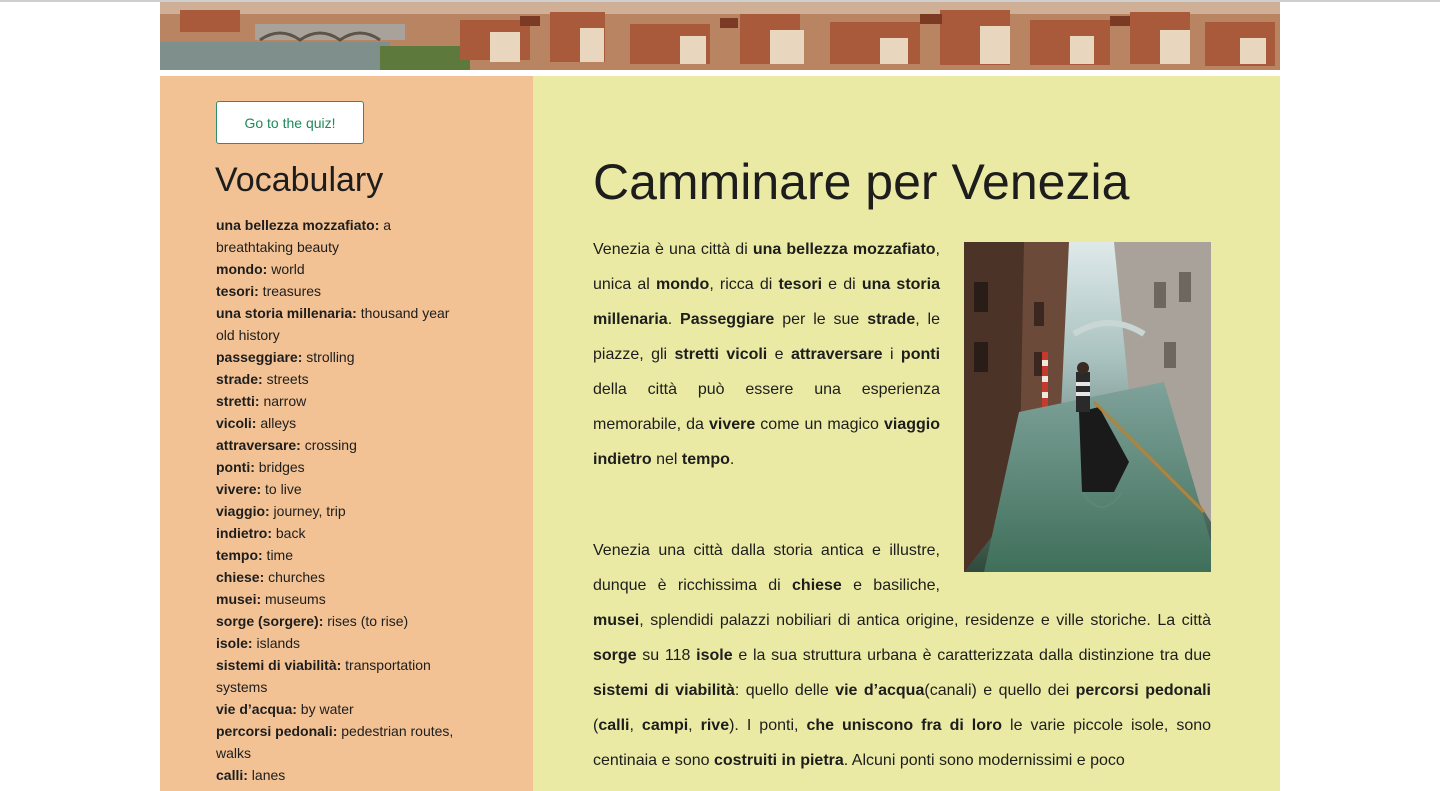 The width and height of the screenshot is (1440, 791). Describe the element at coordinates (891, 585) in the screenshot. I see `text-run: e basiliche,` at that location.